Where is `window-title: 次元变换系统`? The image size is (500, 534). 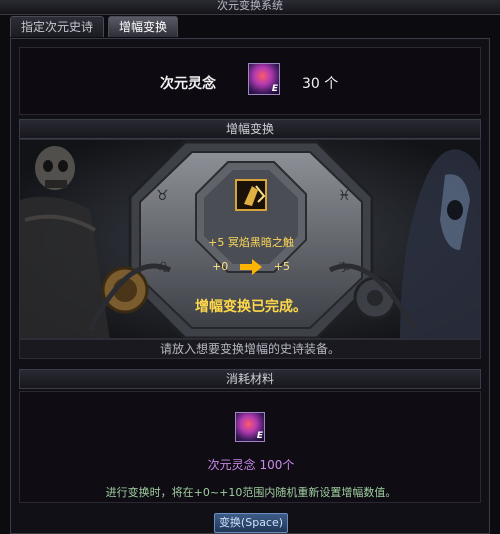 window-title: 次元变换系统 is located at coordinates (250, 7).